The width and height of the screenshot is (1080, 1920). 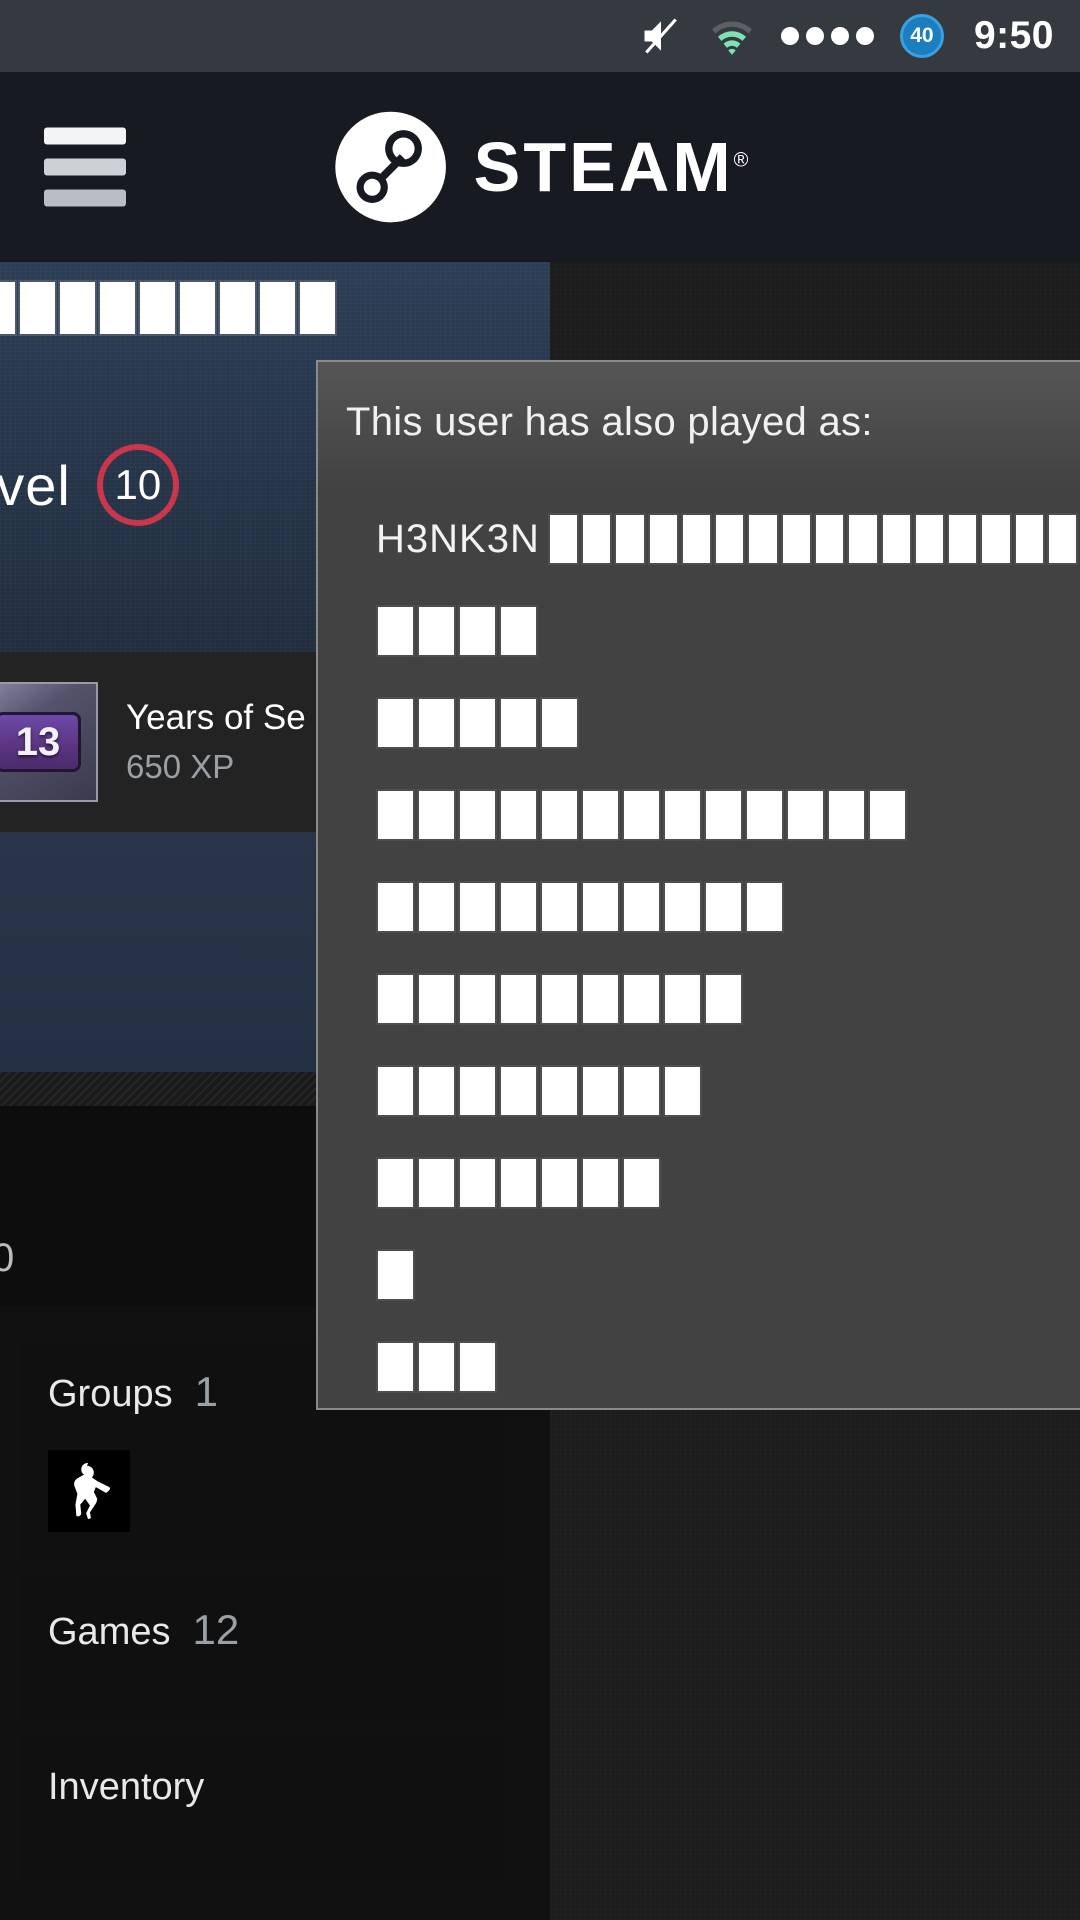 What do you see at coordinates (390, 167) in the screenshot?
I see `steam-valve-logo-icon` at bounding box center [390, 167].